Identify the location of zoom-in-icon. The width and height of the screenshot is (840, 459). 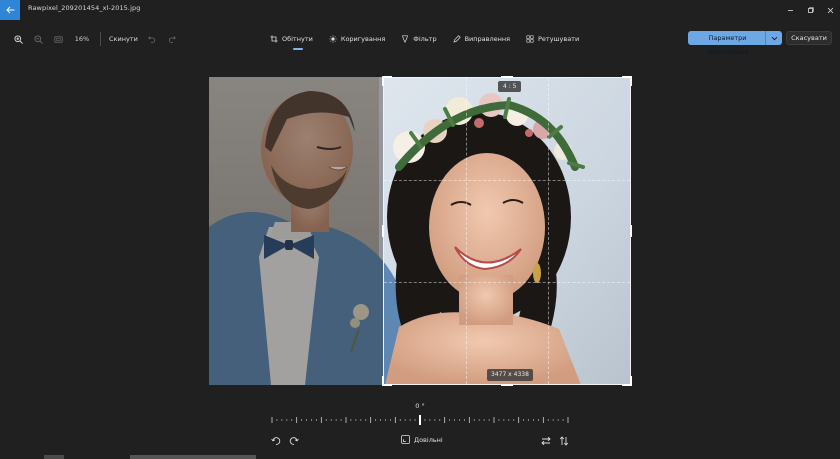
(18, 39).